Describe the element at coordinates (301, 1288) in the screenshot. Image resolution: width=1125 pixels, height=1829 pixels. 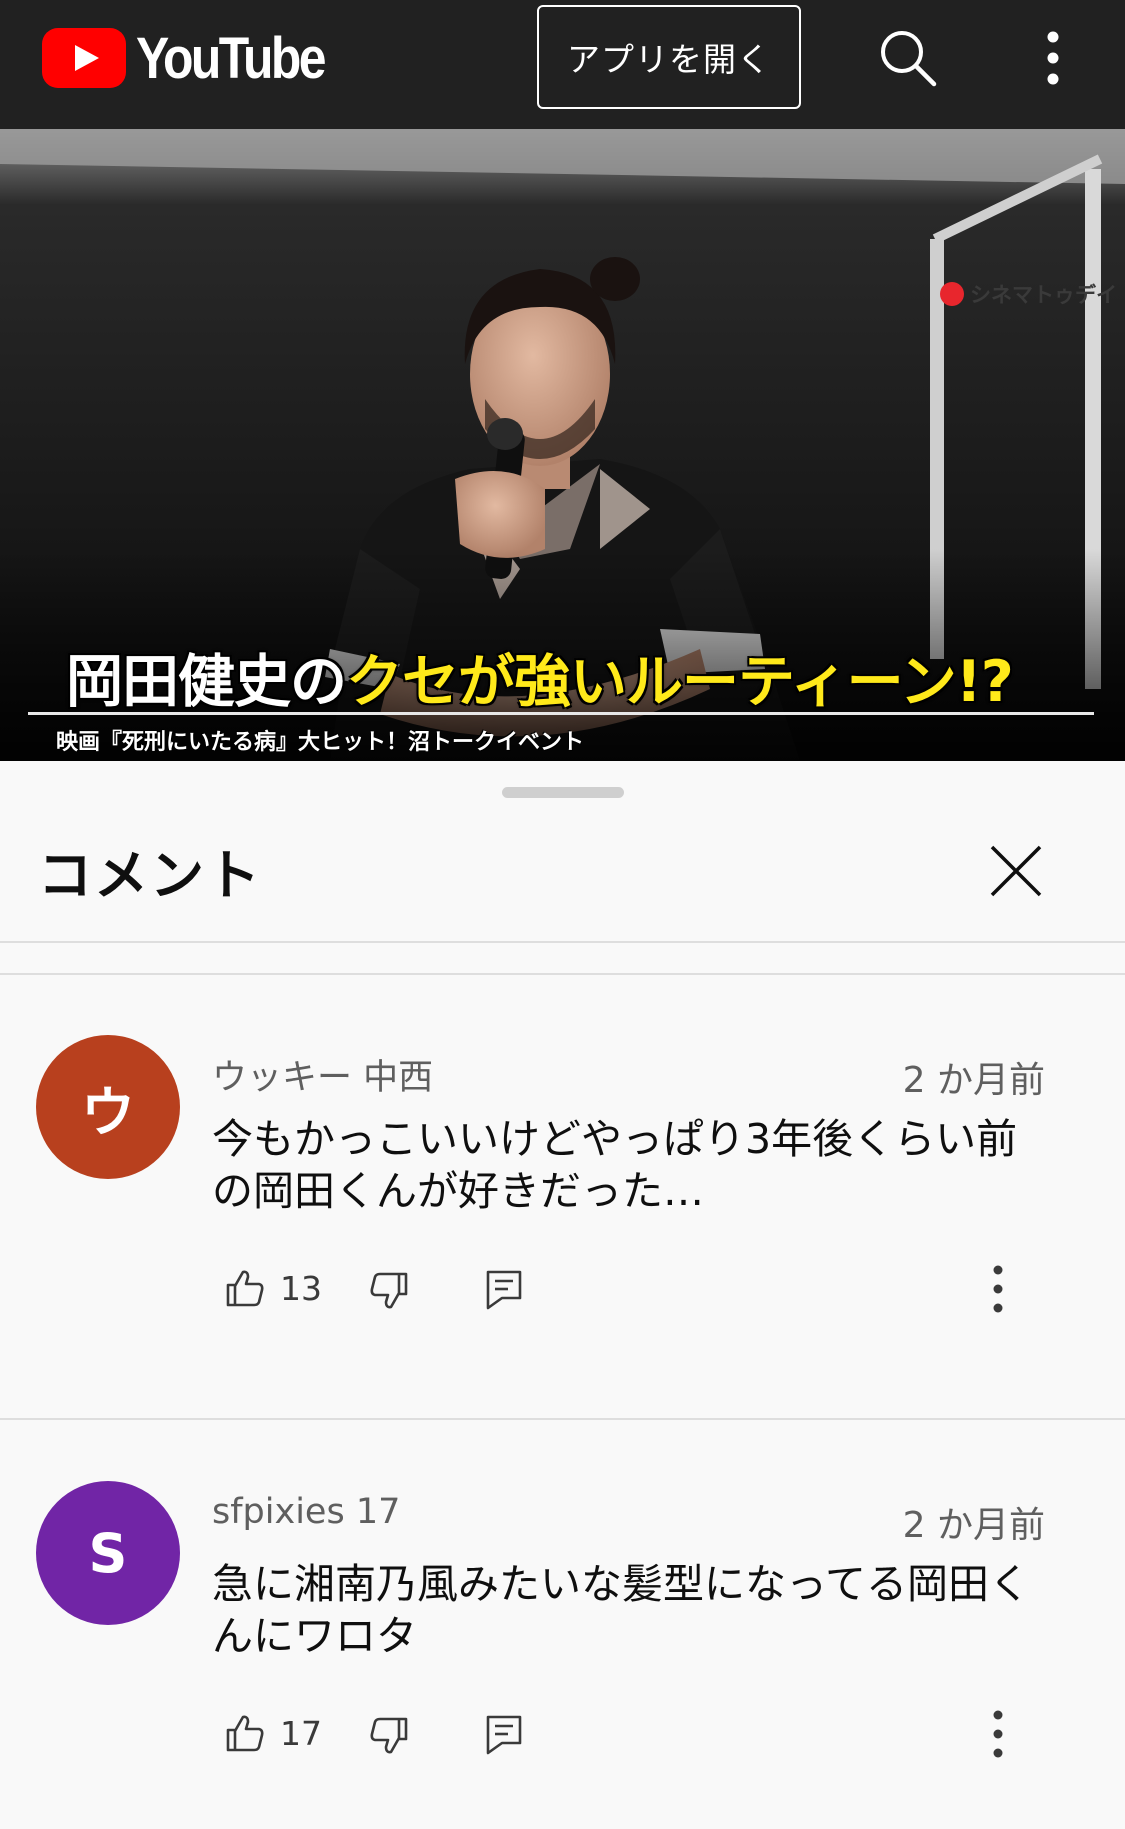
I see `like-count: 13` at that location.